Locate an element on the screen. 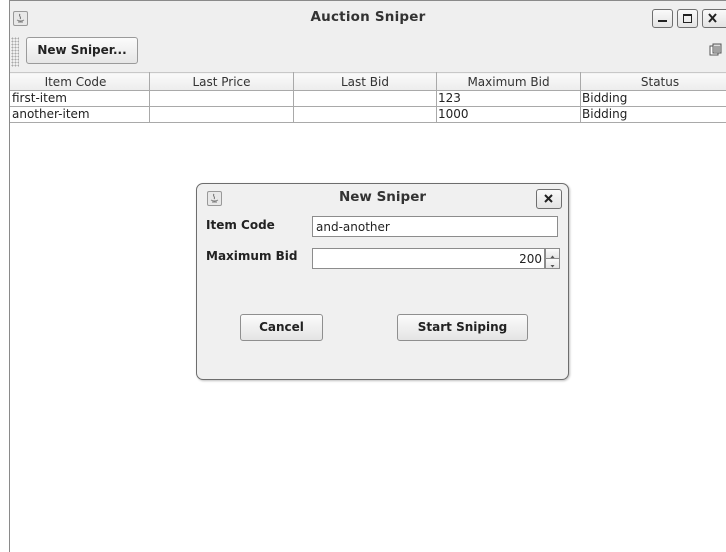 This screenshot has width=726, height=552. cell-item-code: another-item is located at coordinates (80, 114).